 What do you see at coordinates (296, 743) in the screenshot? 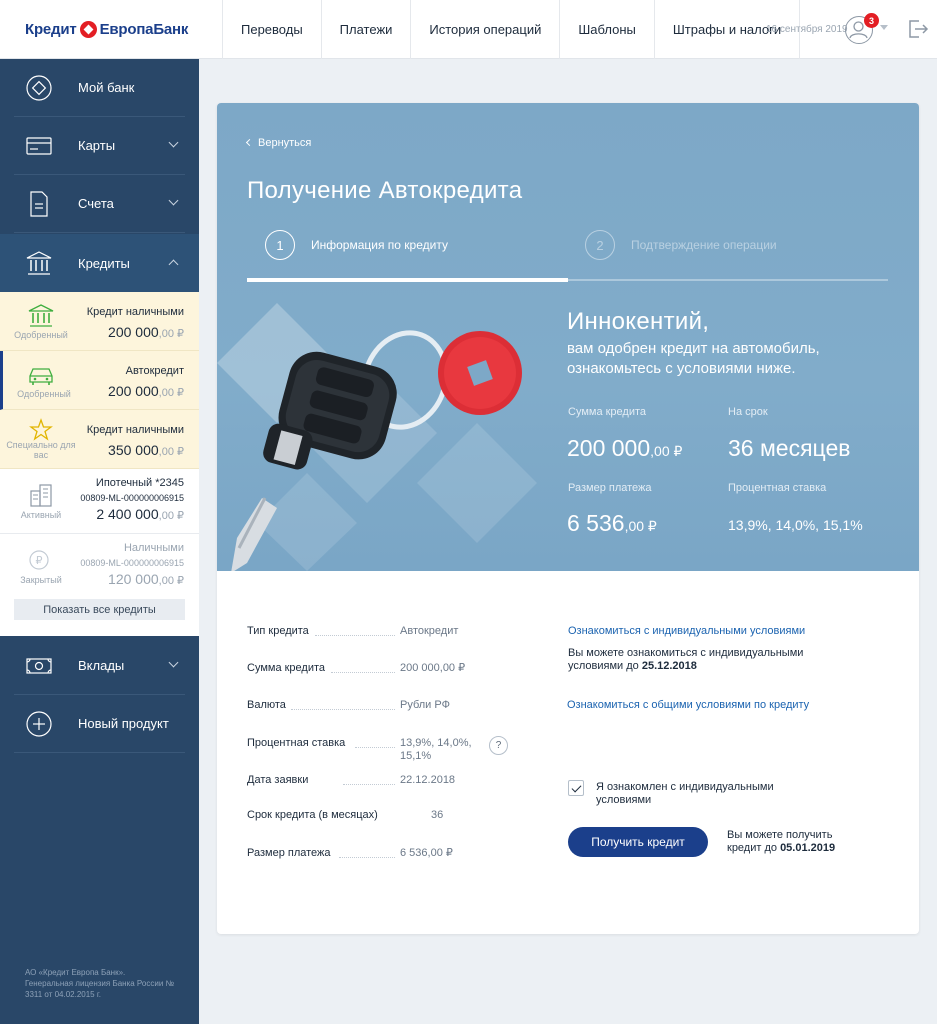
I see `detail-key: Процентная ставка` at bounding box center [296, 743].